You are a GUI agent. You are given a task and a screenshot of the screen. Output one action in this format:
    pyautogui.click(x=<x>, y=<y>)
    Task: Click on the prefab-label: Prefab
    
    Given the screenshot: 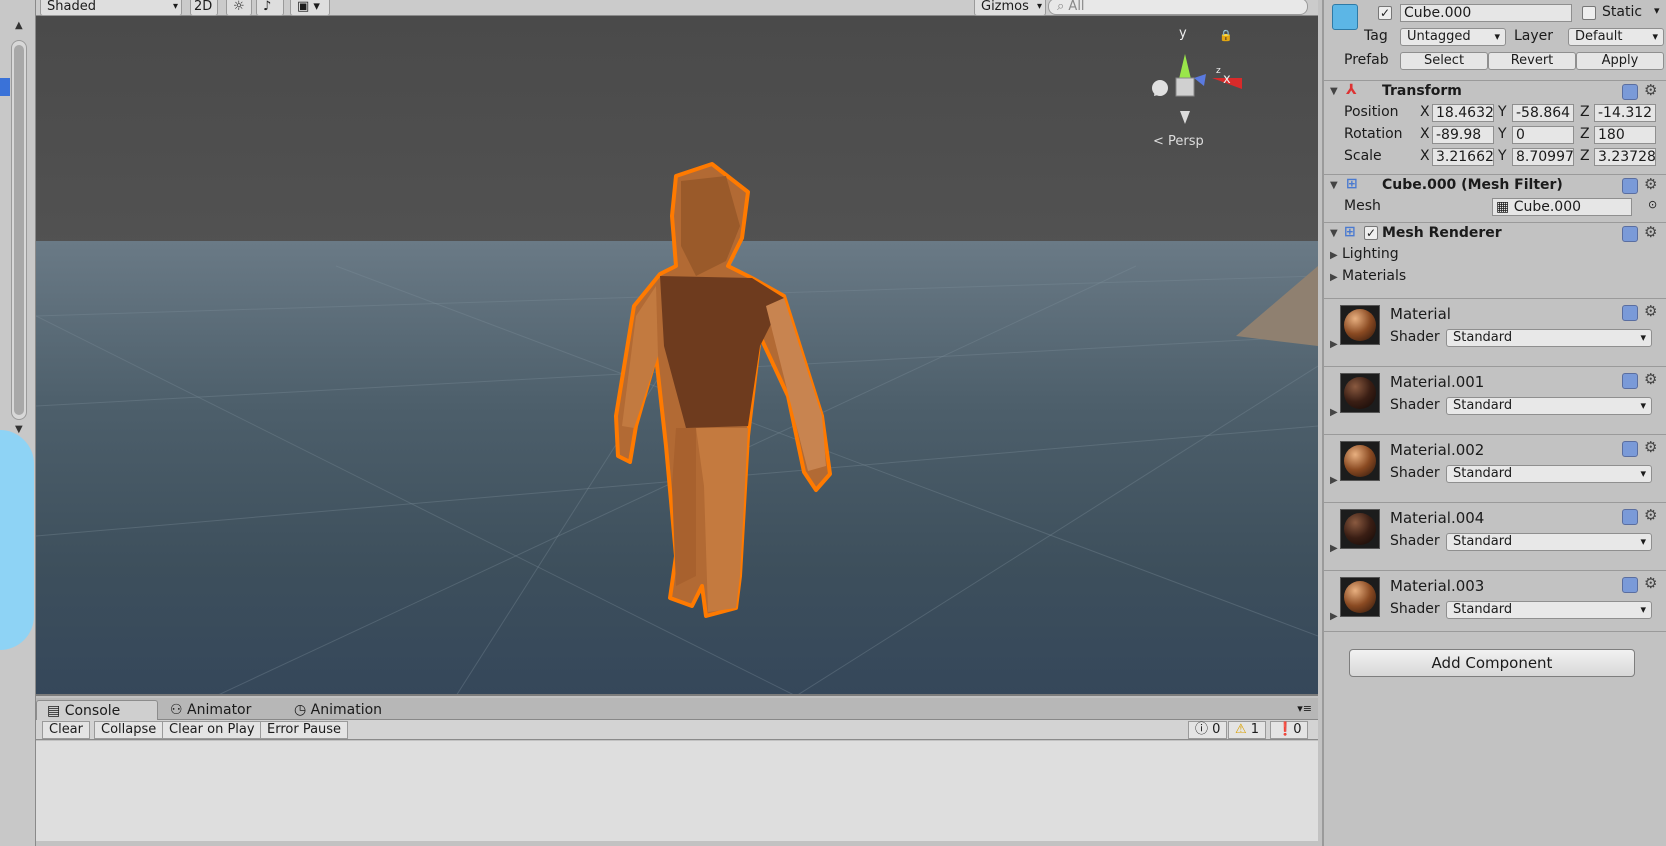 What is the action you would take?
    pyautogui.click(x=1366, y=60)
    